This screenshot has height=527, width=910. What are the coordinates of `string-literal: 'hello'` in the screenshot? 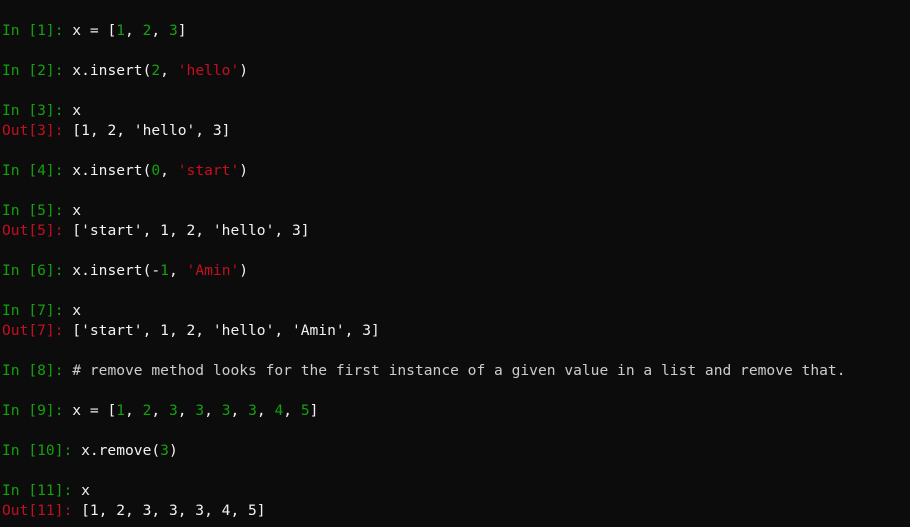 It's located at (208, 70).